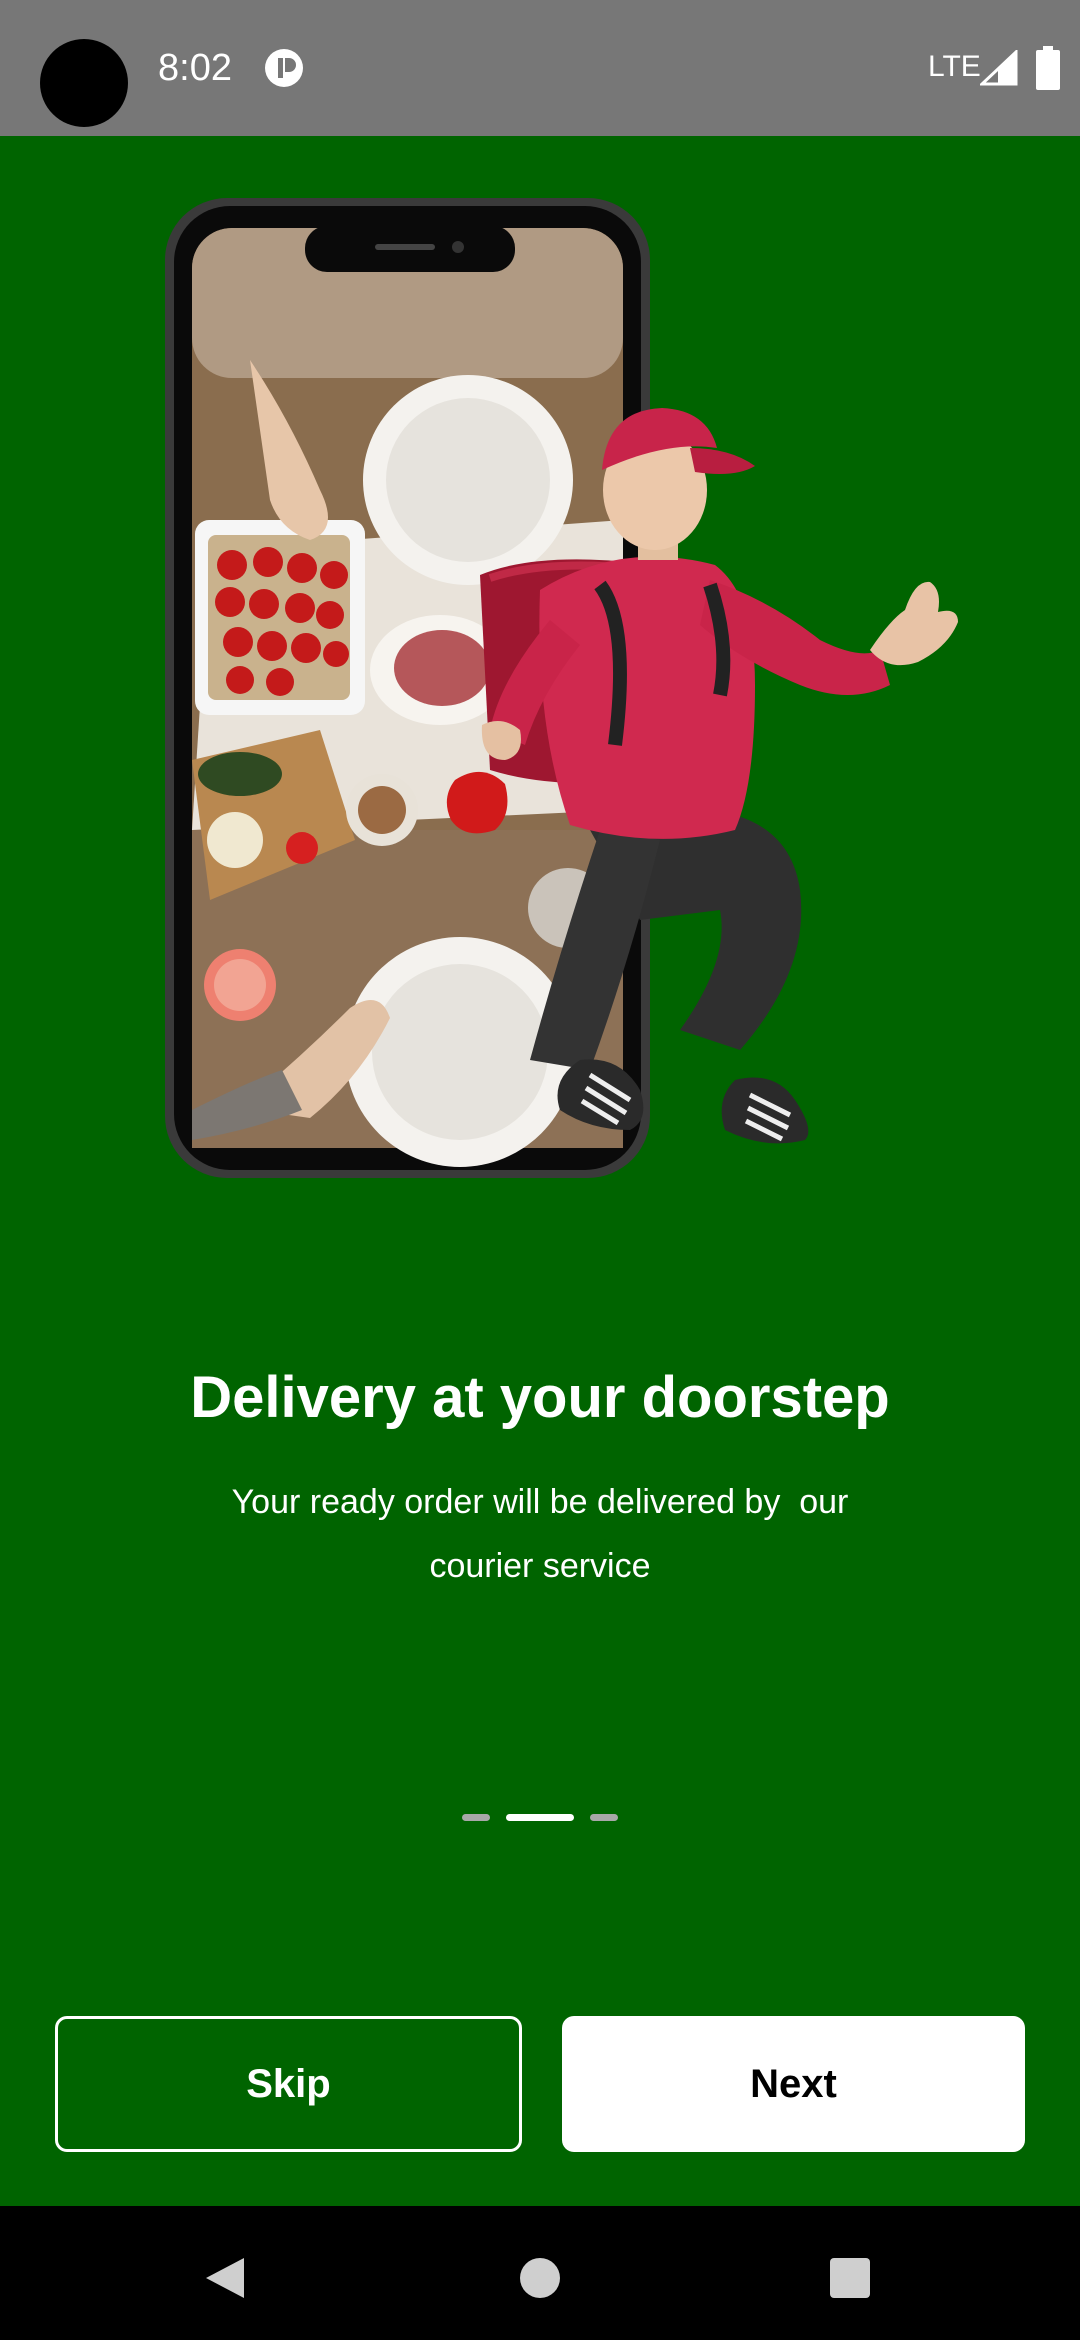 The image size is (1080, 2340). I want to click on network-type: LTE, so click(954, 66).